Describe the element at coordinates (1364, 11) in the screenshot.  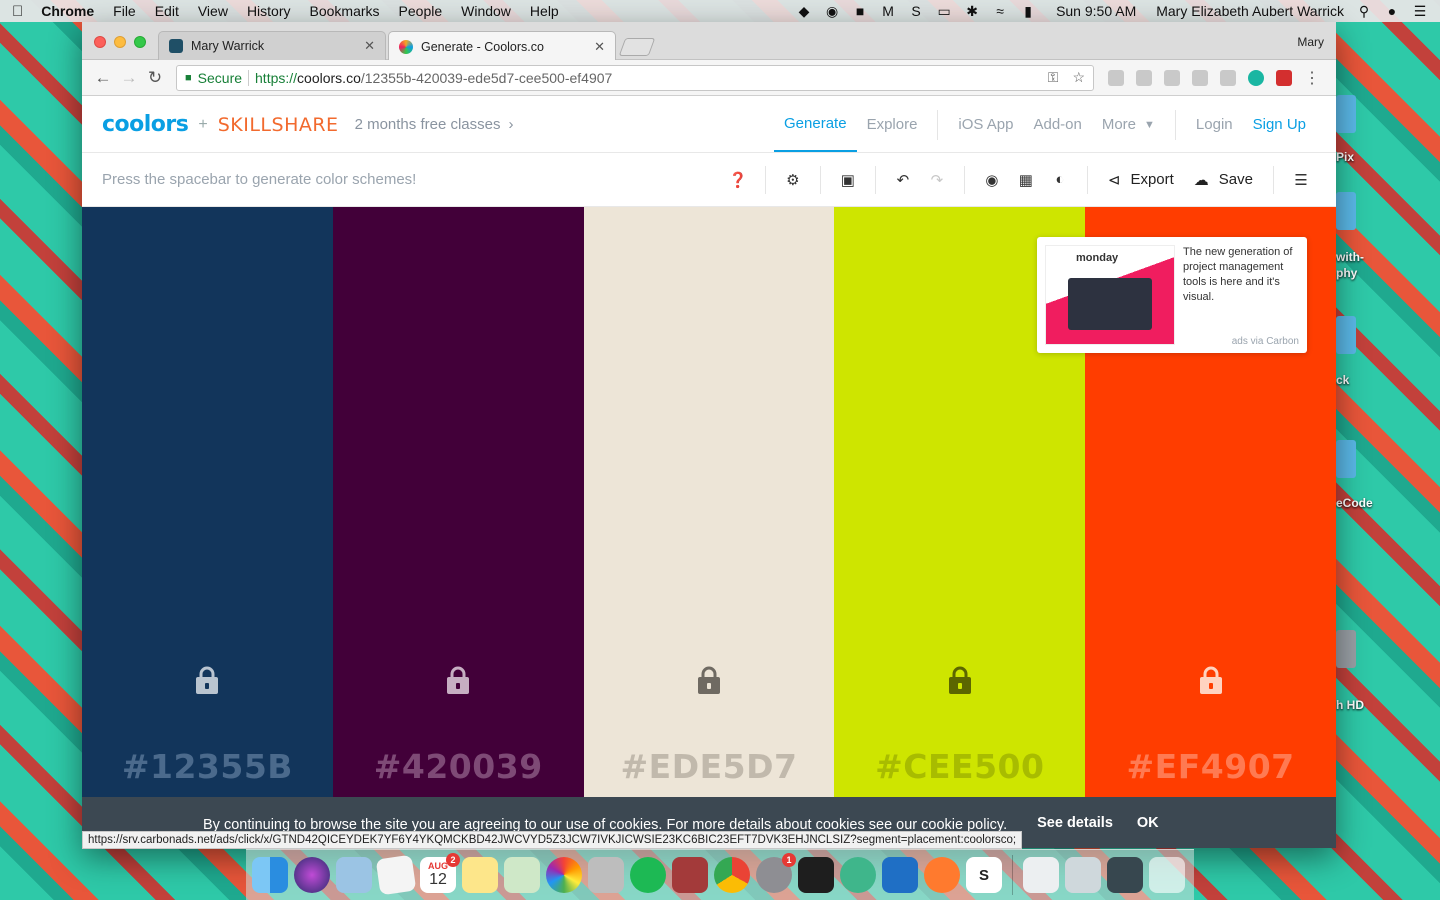
I see `spotlight-search-icon: ⚲` at that location.